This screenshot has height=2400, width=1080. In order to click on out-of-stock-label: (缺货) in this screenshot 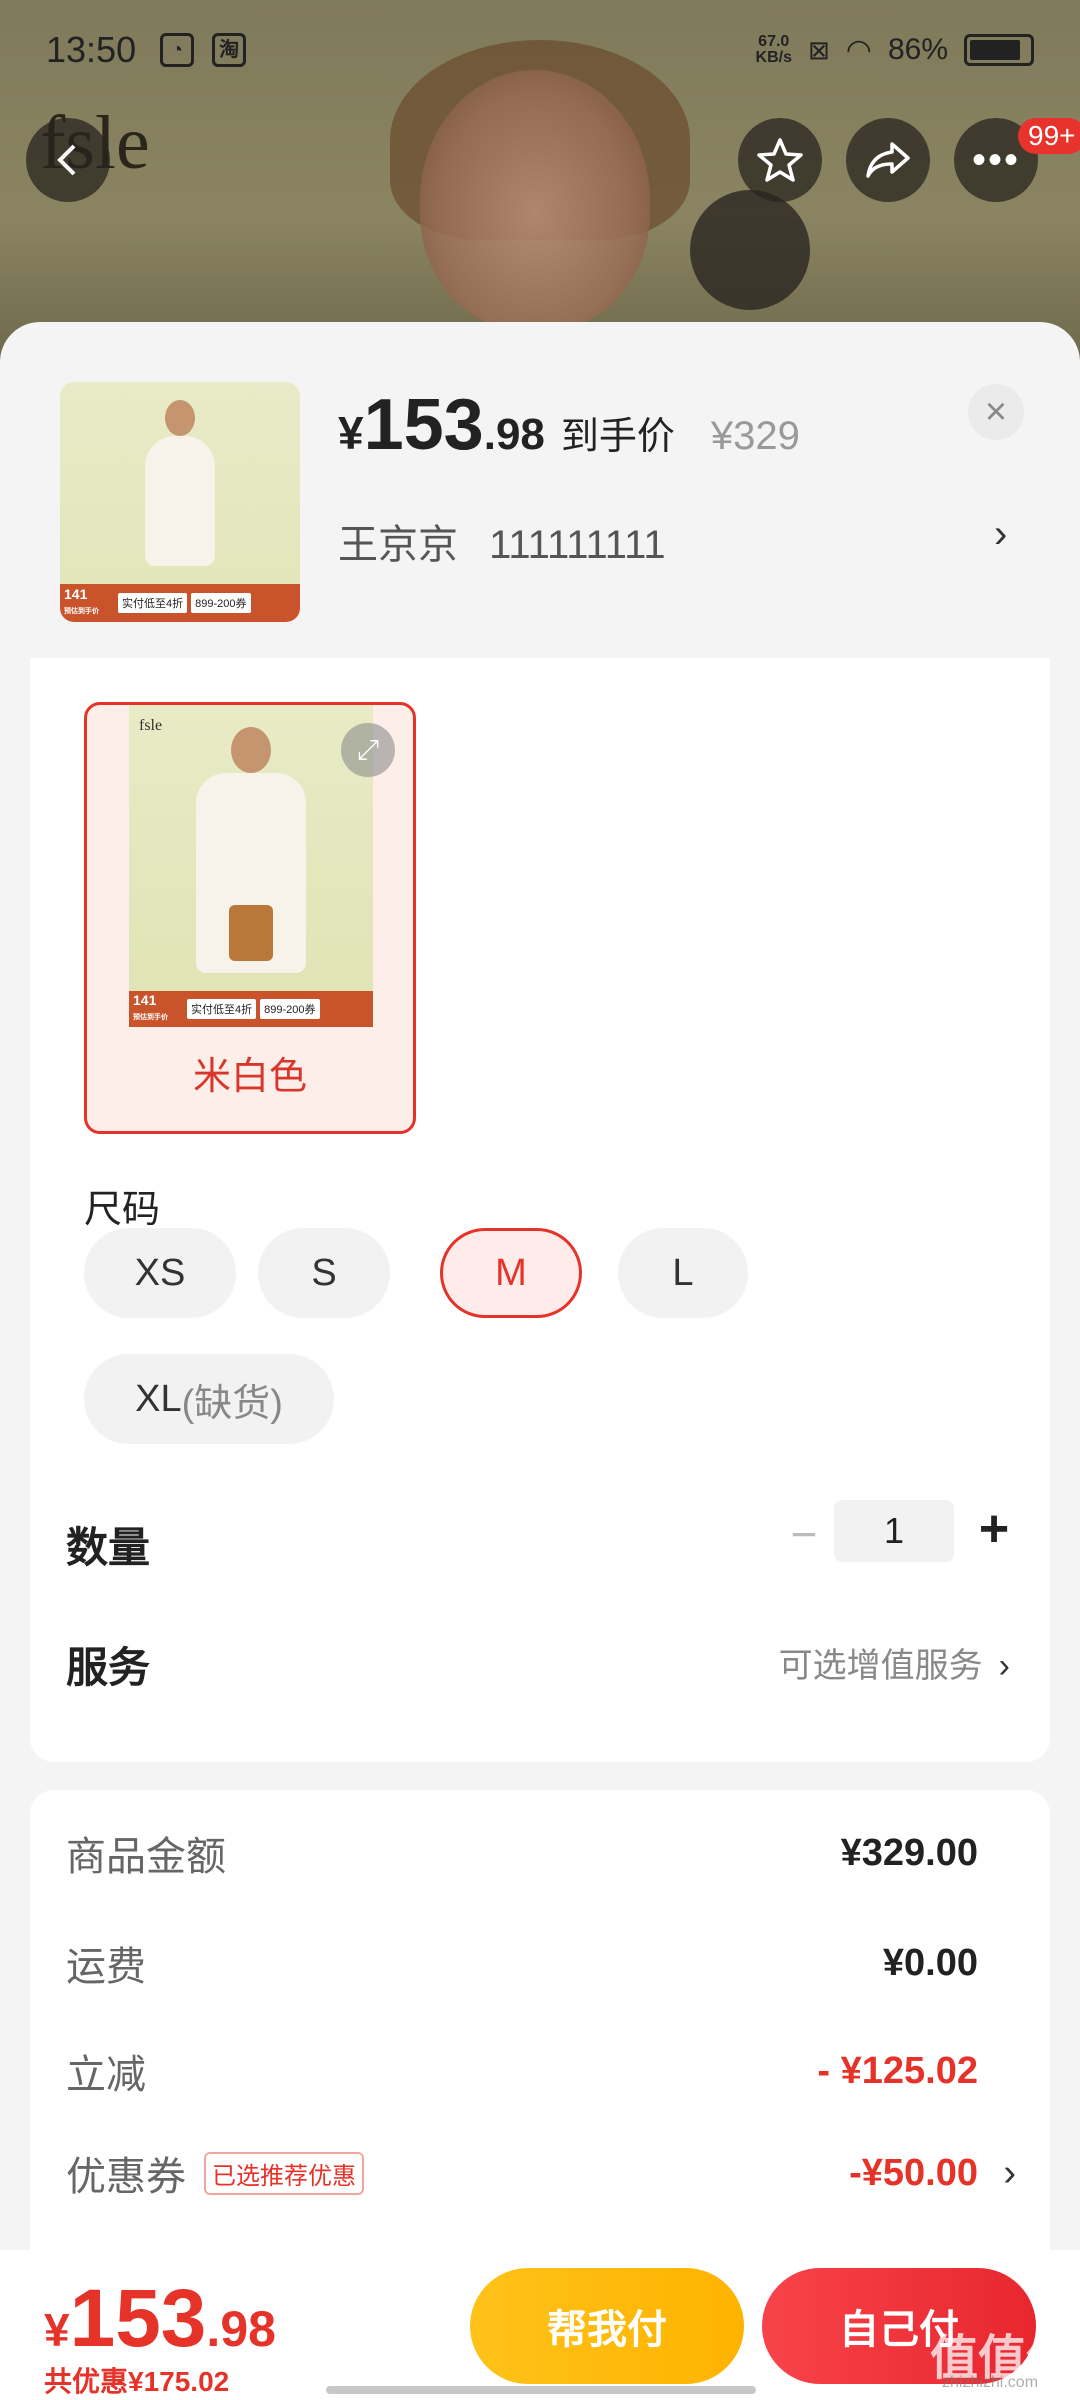, I will do `click(232, 1403)`.